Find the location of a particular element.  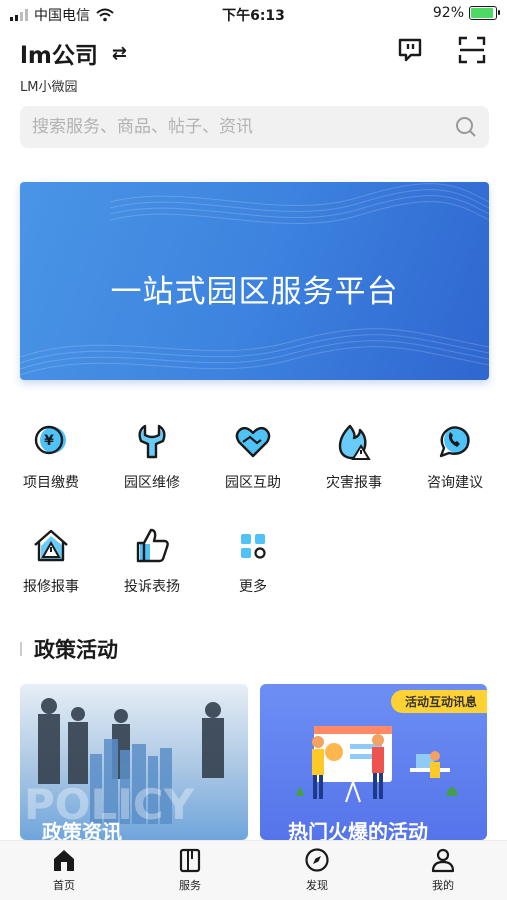

house-alert-icon is located at coordinates (51, 545).